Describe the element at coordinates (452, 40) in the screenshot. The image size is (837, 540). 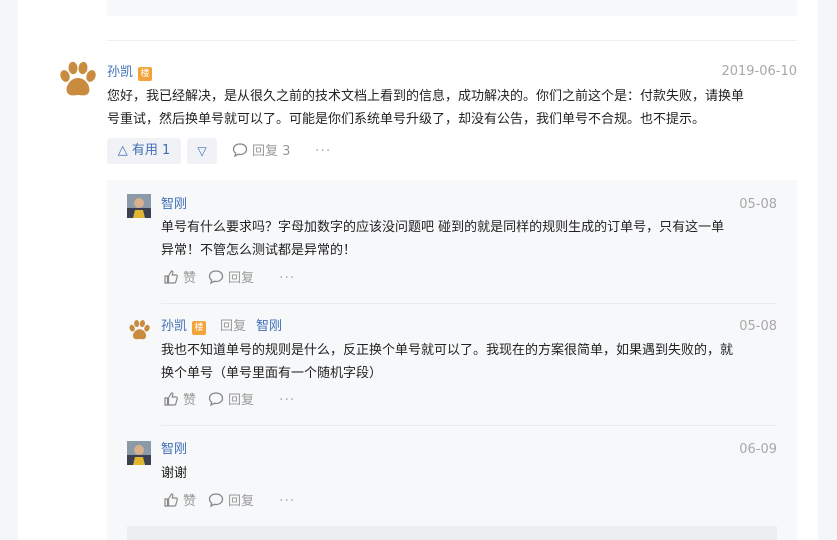
I see `comment-divider` at that location.